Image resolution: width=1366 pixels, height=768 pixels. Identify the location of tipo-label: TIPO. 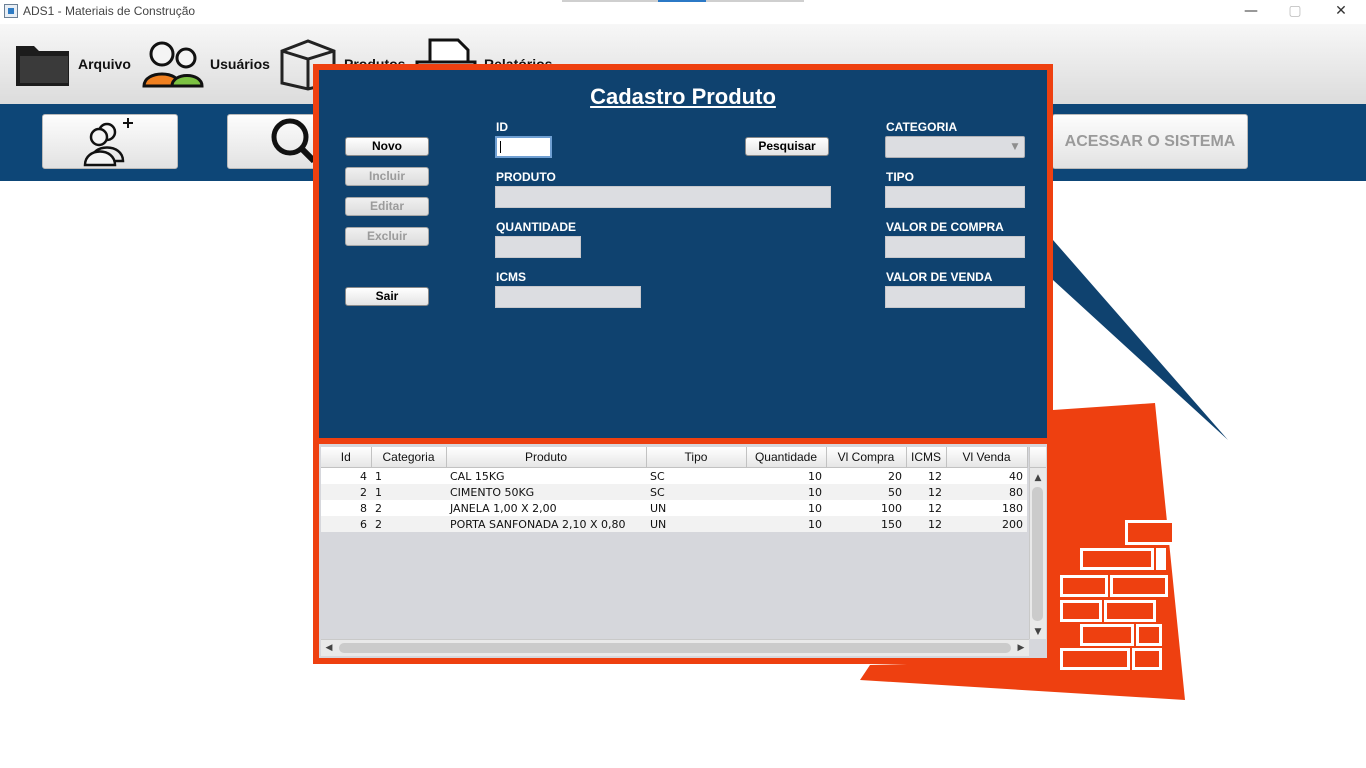
(900, 177).